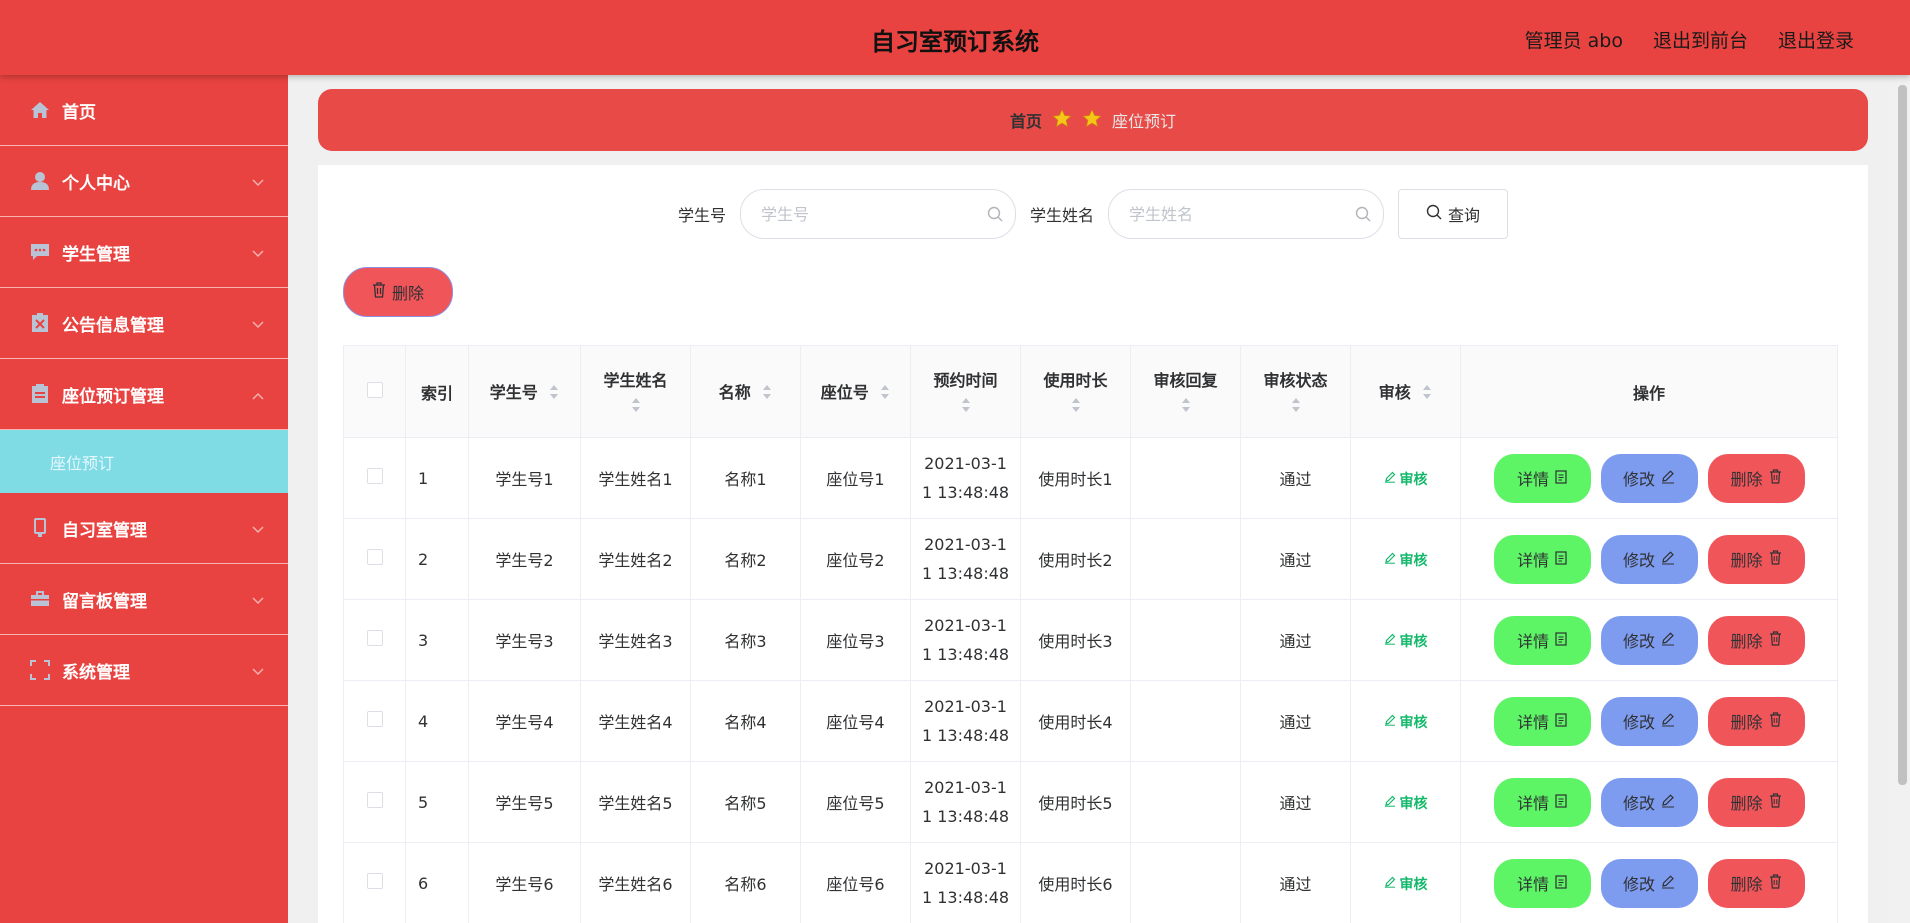 The image size is (1910, 923). What do you see at coordinates (855, 721) in the screenshot?
I see `cell-seat-no: 座位号4` at bounding box center [855, 721].